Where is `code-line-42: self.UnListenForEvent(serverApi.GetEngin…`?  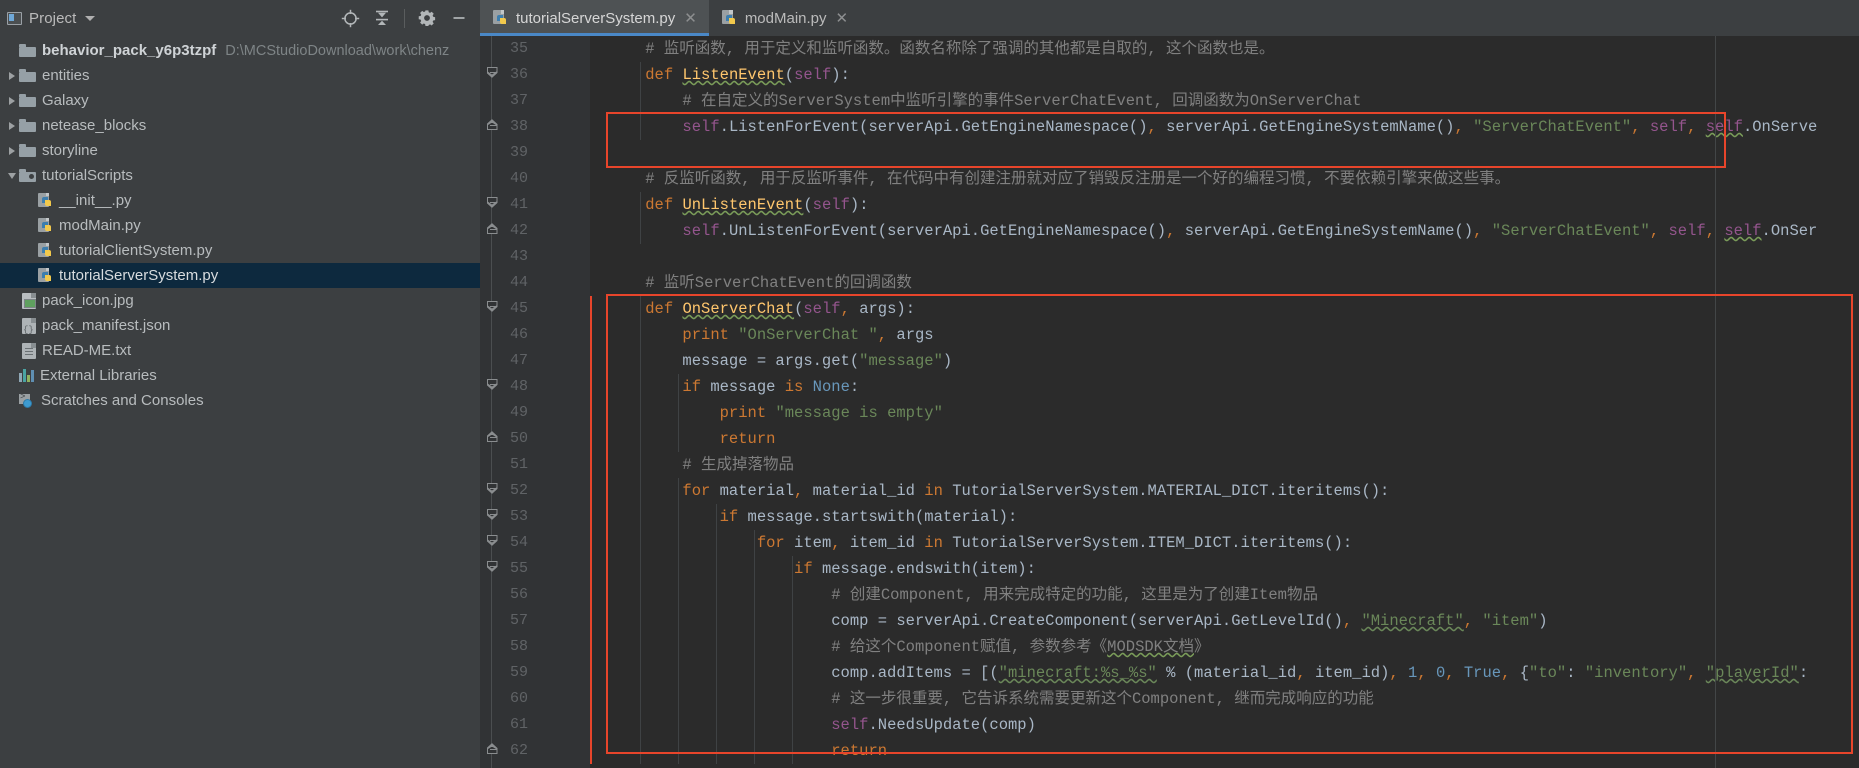
code-line-42: self.UnListenForEvent(serverApi.GetEngin… is located at coordinates (1224, 231).